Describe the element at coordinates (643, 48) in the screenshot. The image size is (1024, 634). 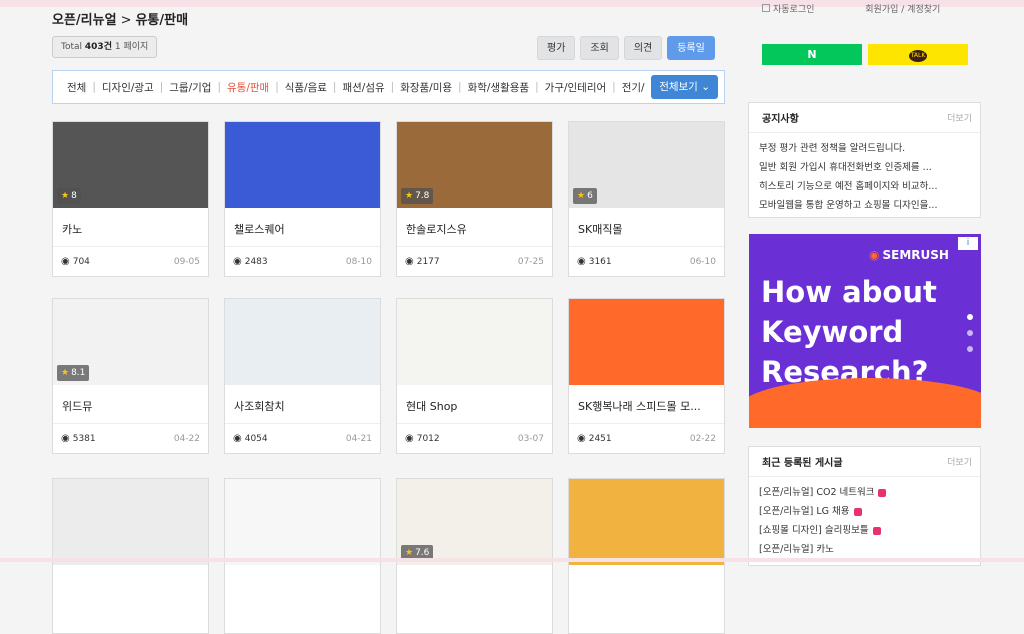
I see `sort-comments-button: 의견` at that location.